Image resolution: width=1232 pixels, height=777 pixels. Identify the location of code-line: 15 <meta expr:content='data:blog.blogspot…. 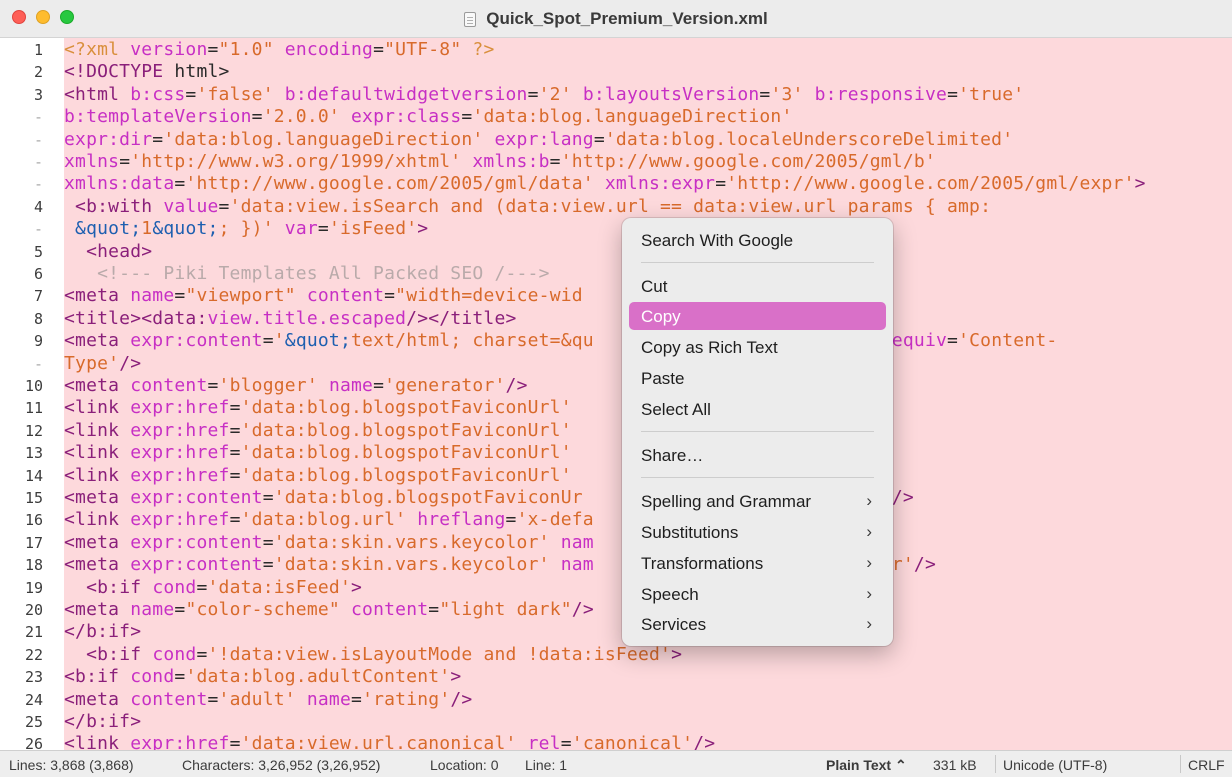
(616, 498).